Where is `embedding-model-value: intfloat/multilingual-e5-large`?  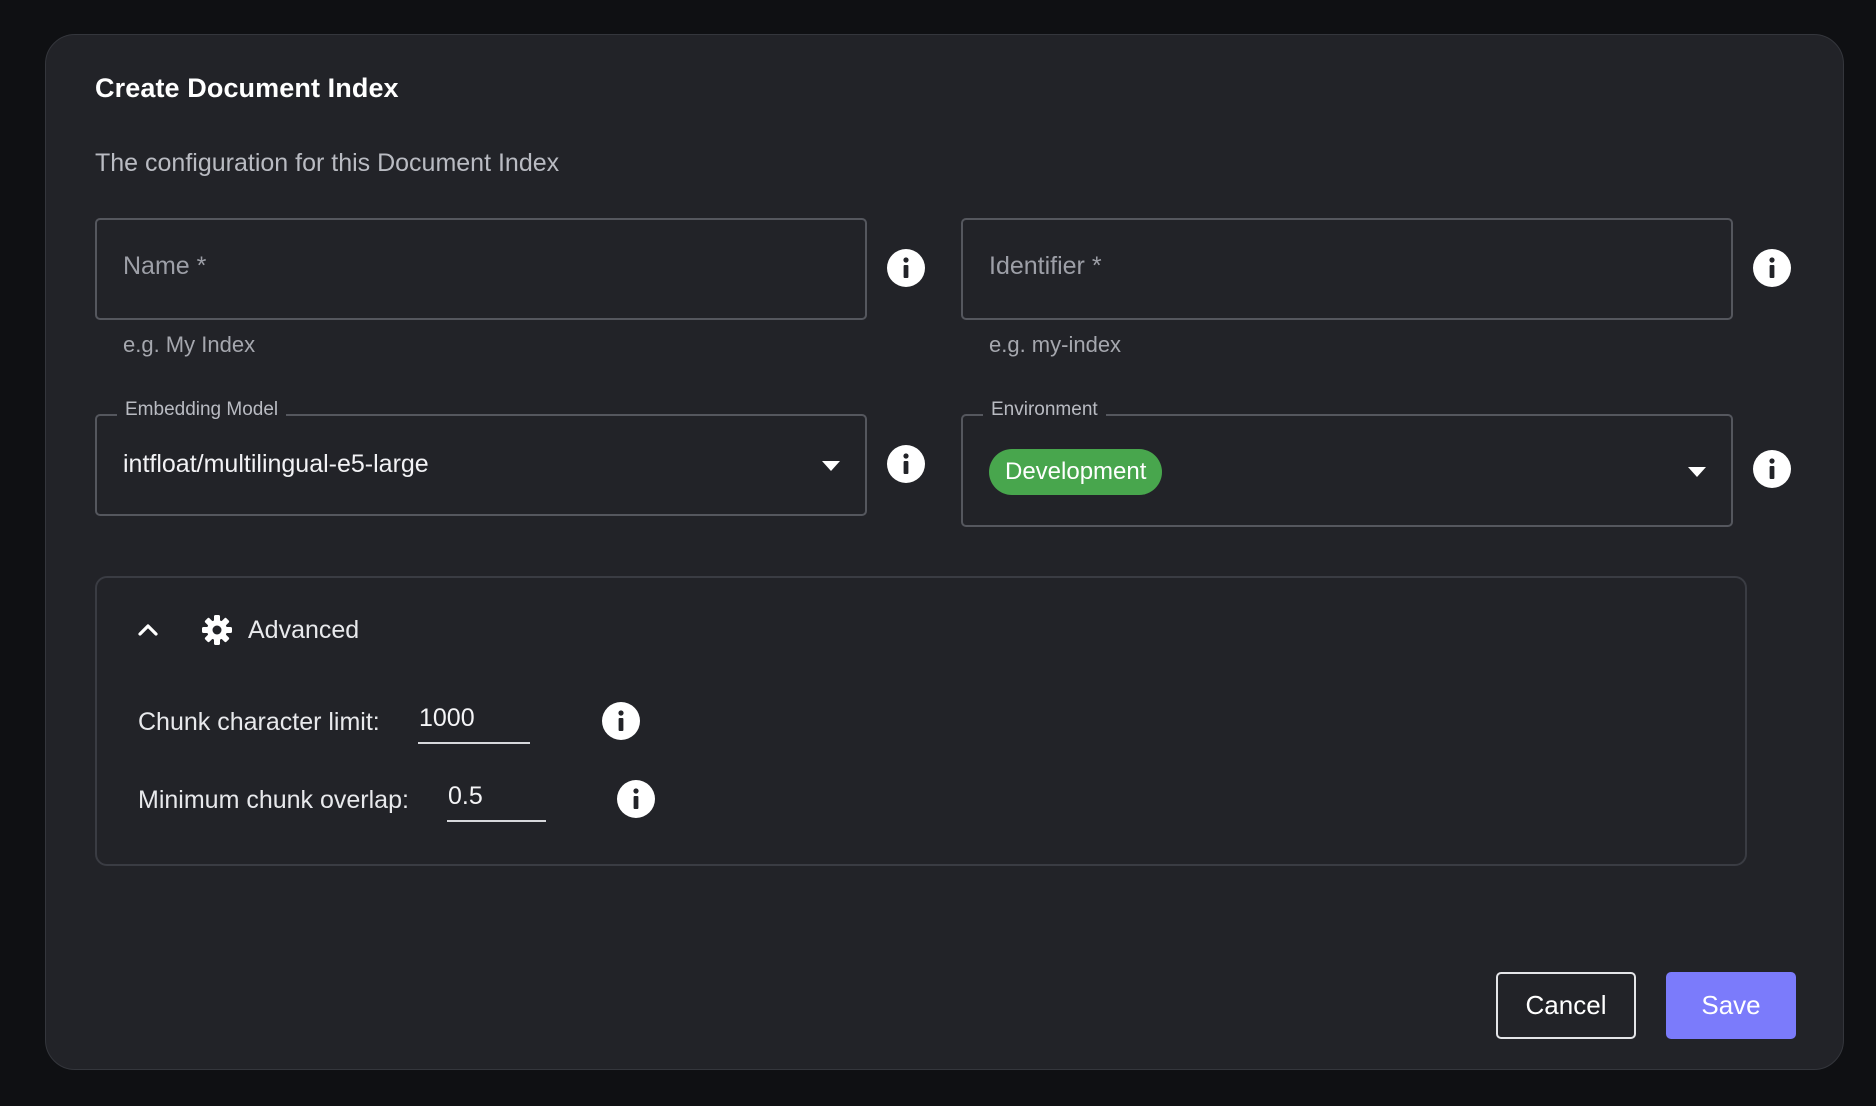
embedding-model-value: intfloat/multilingual-e5-large is located at coordinates (276, 464).